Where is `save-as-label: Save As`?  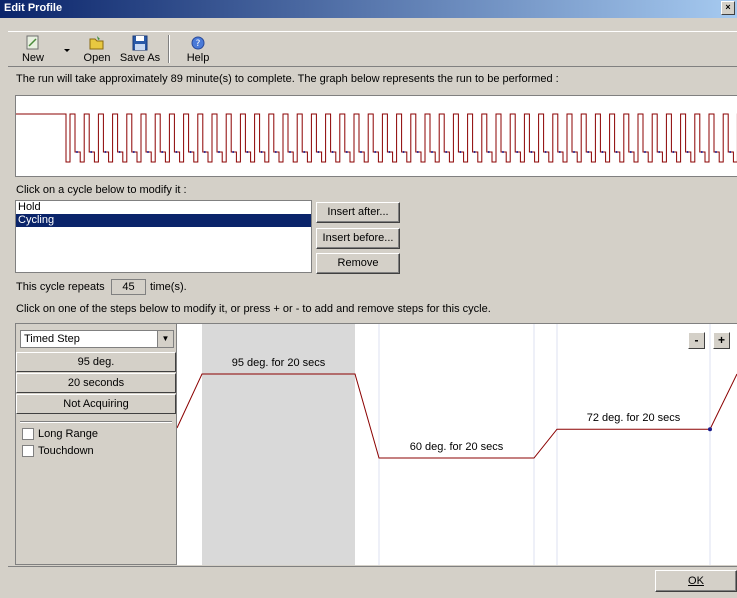
save-as-label: Save As is located at coordinates (140, 58).